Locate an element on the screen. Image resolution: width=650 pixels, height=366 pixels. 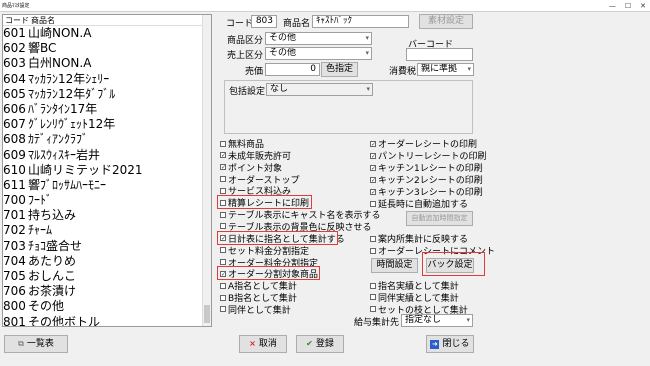
auto-add-time-button: 自動追加時間指定 is located at coordinates (439, 218).